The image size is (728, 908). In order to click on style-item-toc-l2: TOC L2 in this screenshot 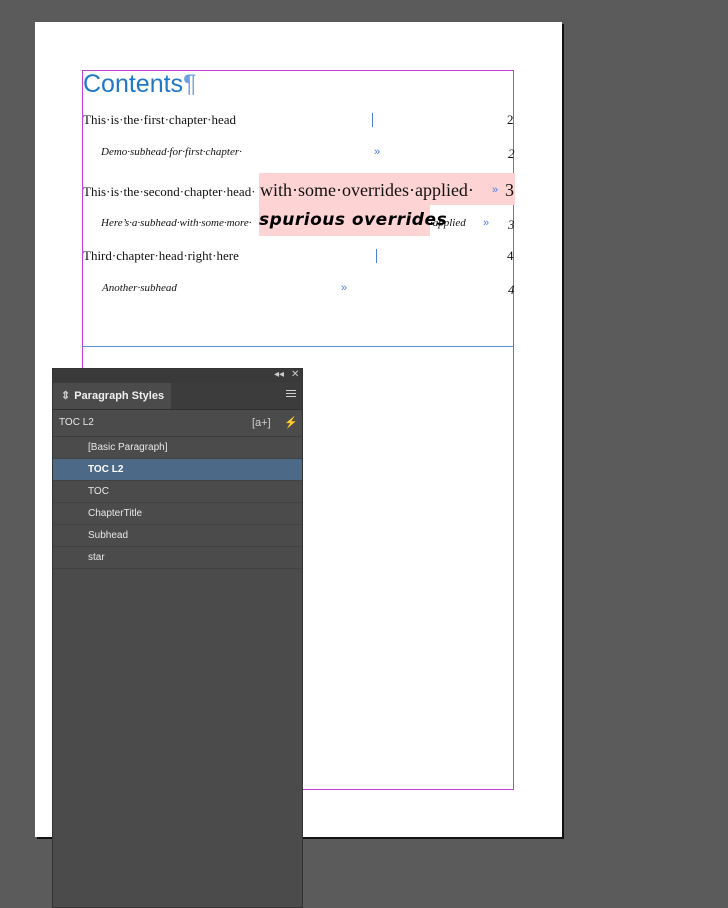, I will do `click(177, 470)`.